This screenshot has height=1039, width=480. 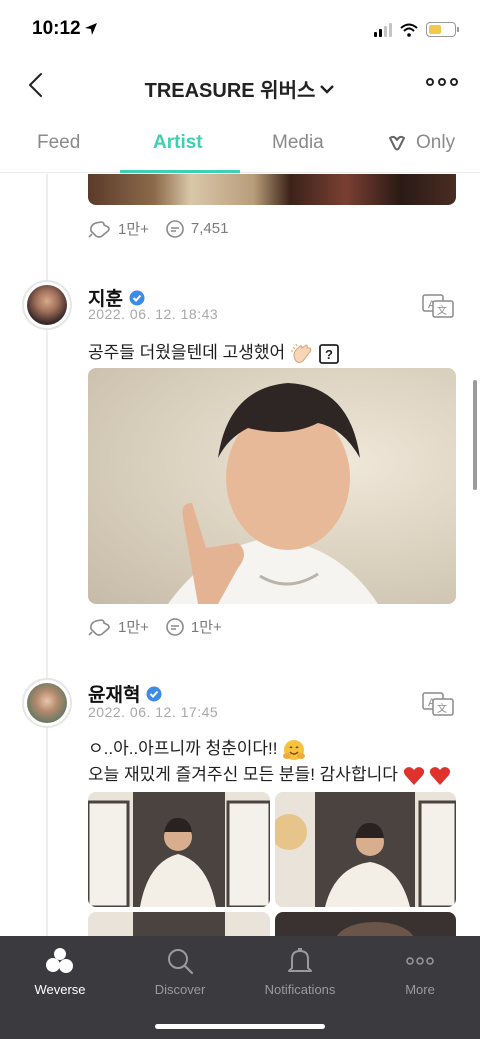 I want to click on comment-count: 7,451, so click(x=209, y=228).